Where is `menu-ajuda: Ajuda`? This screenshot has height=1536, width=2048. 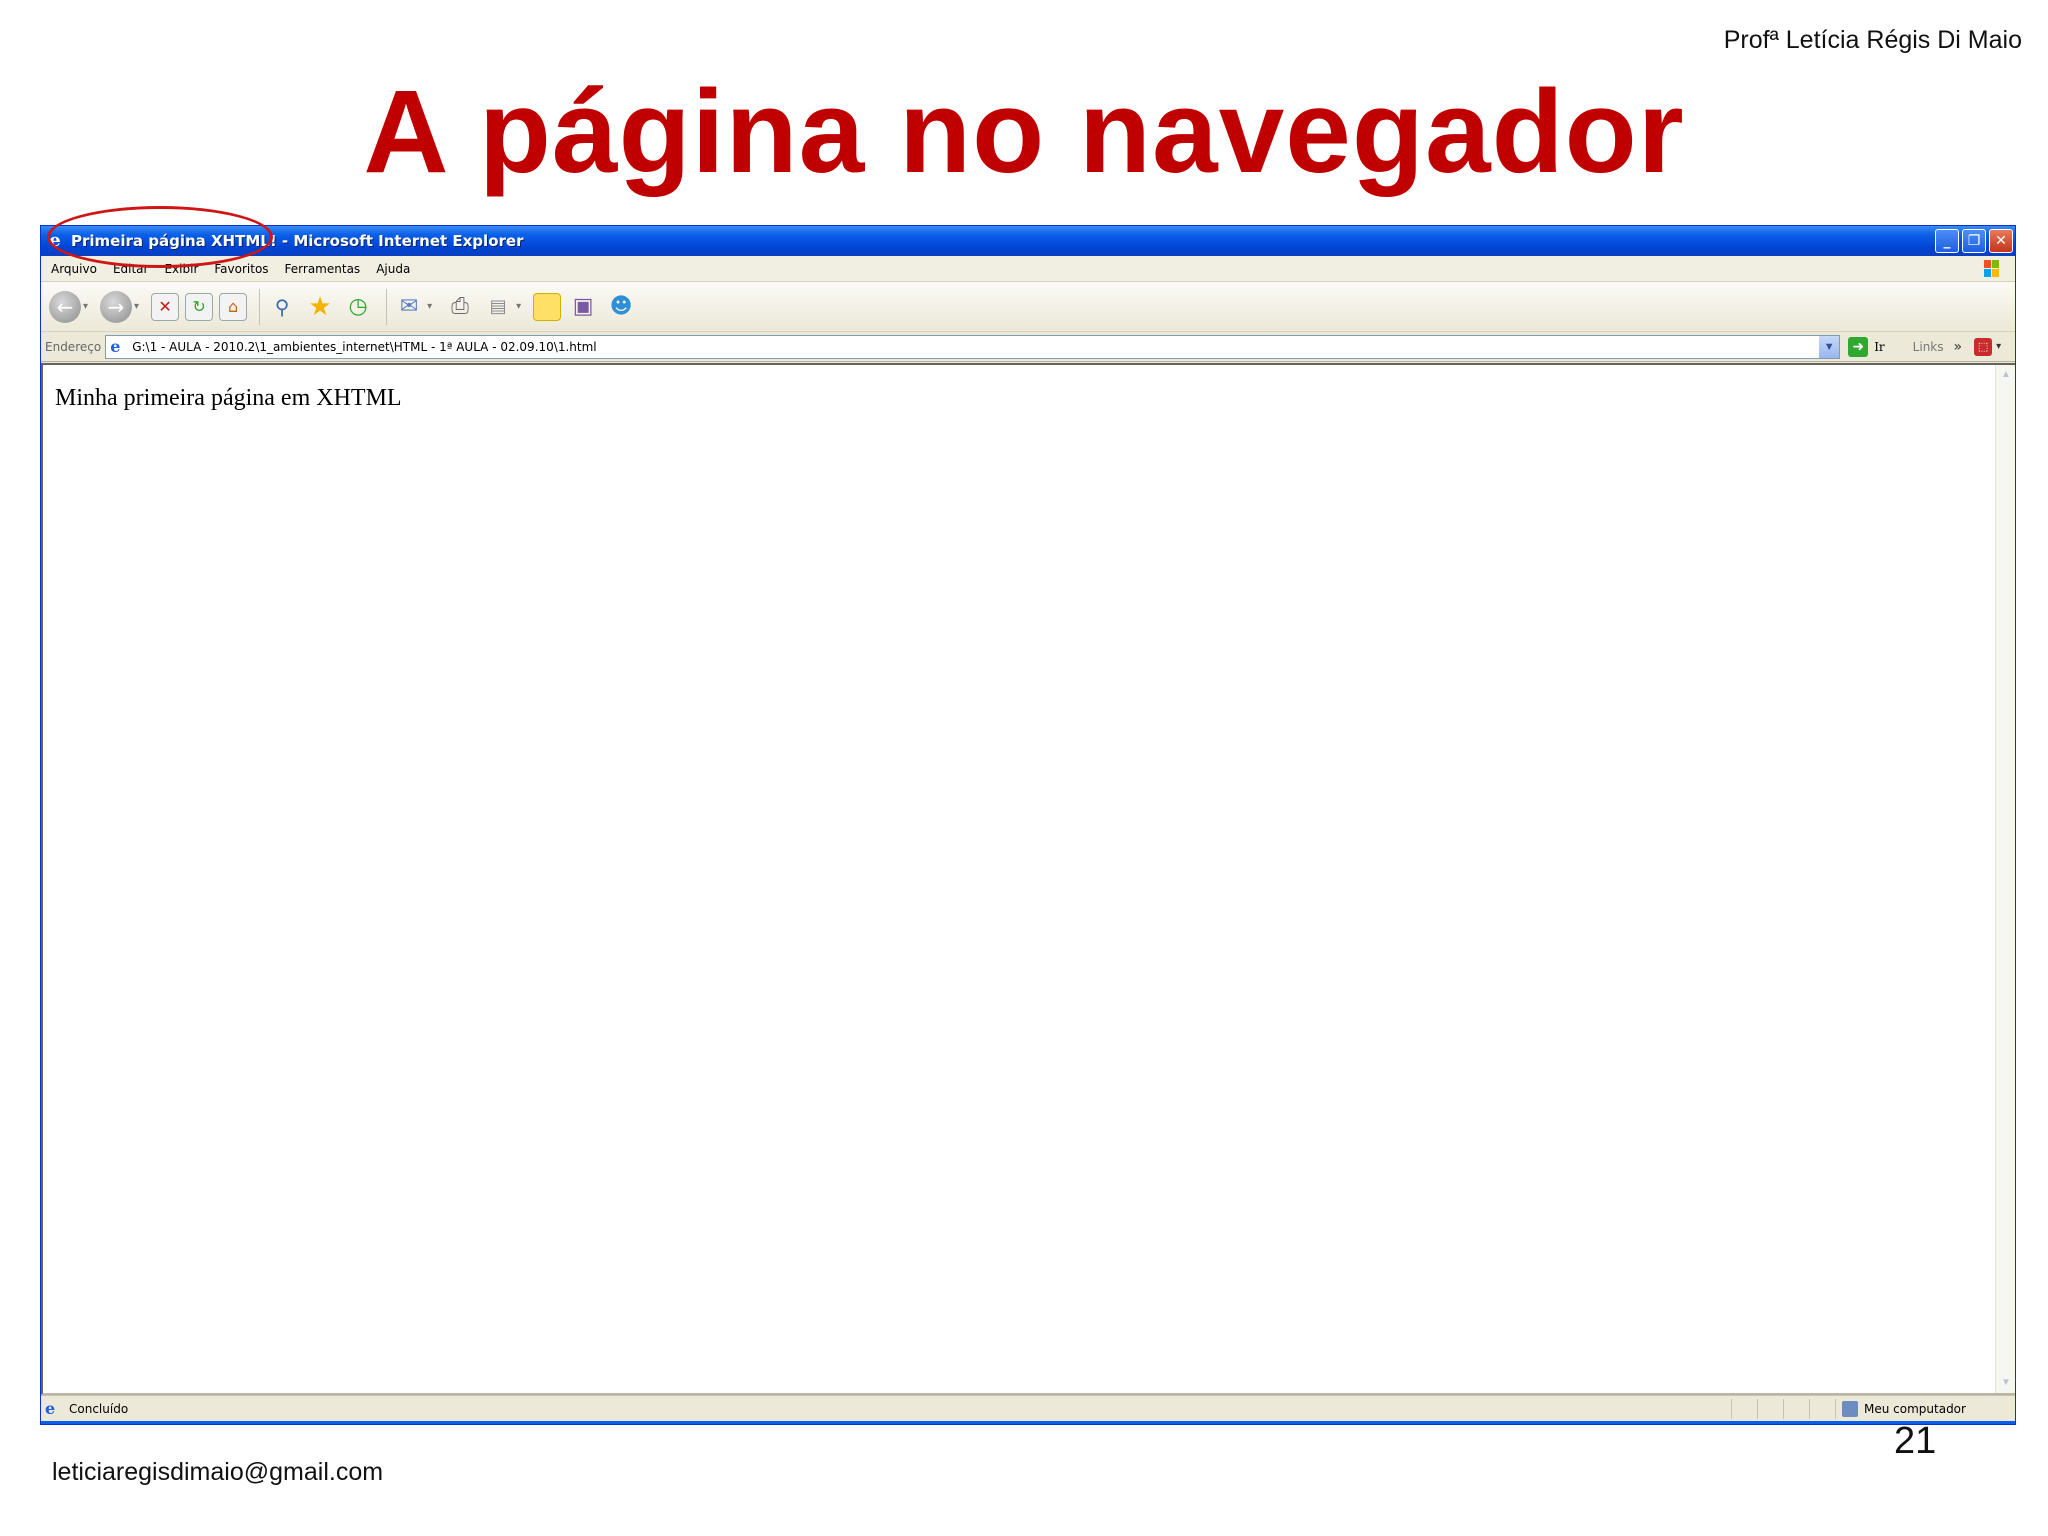
menu-ajuda: Ajuda is located at coordinates (393, 269).